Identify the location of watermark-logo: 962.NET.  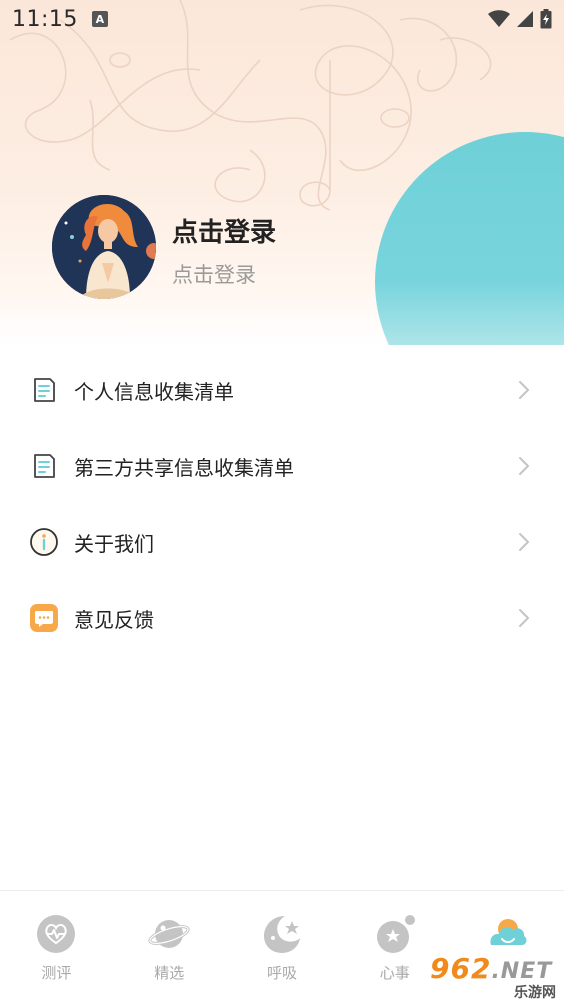
(491, 968).